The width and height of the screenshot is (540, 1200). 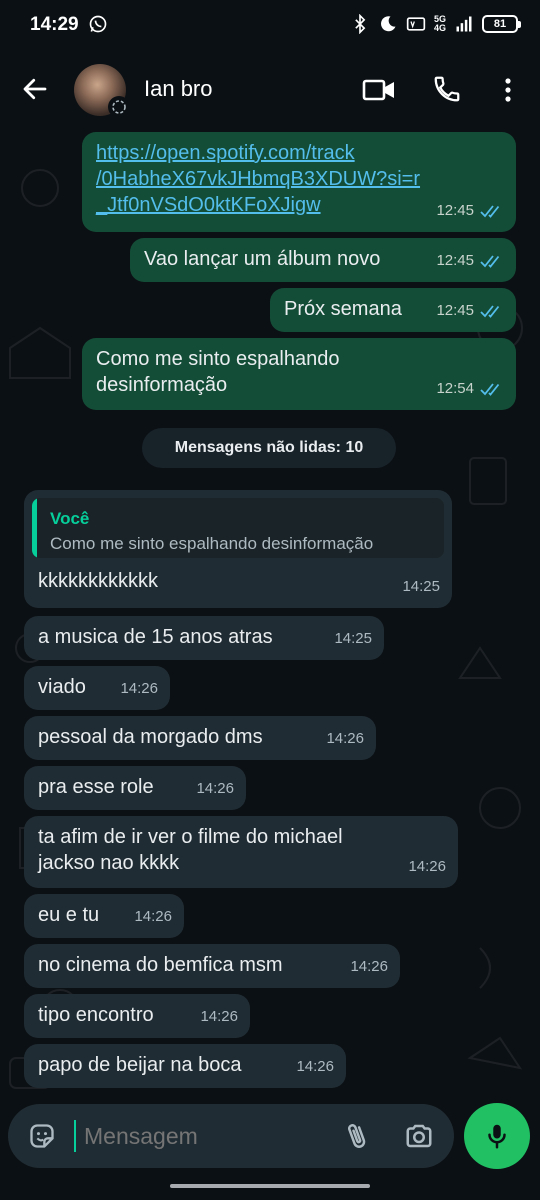 I want to click on home-gesture-pill, so click(x=270, y=1186).